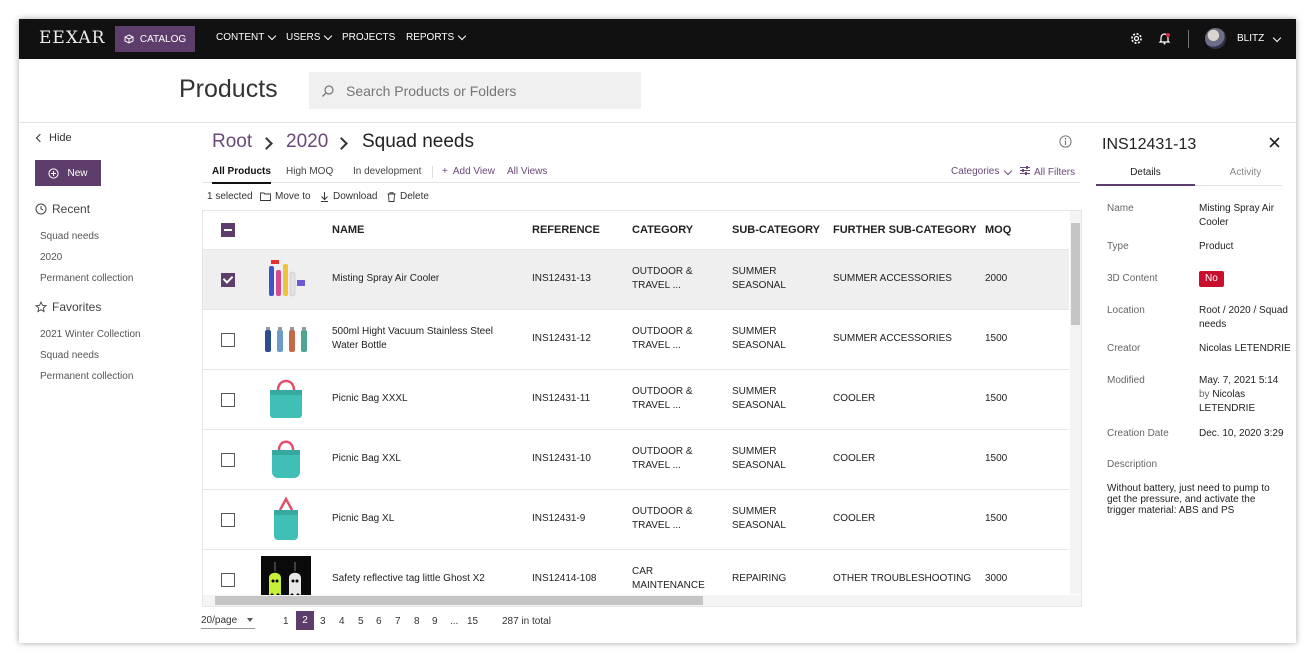  Describe the element at coordinates (228, 622) in the screenshot. I see `per-page-select: 20/page` at that location.